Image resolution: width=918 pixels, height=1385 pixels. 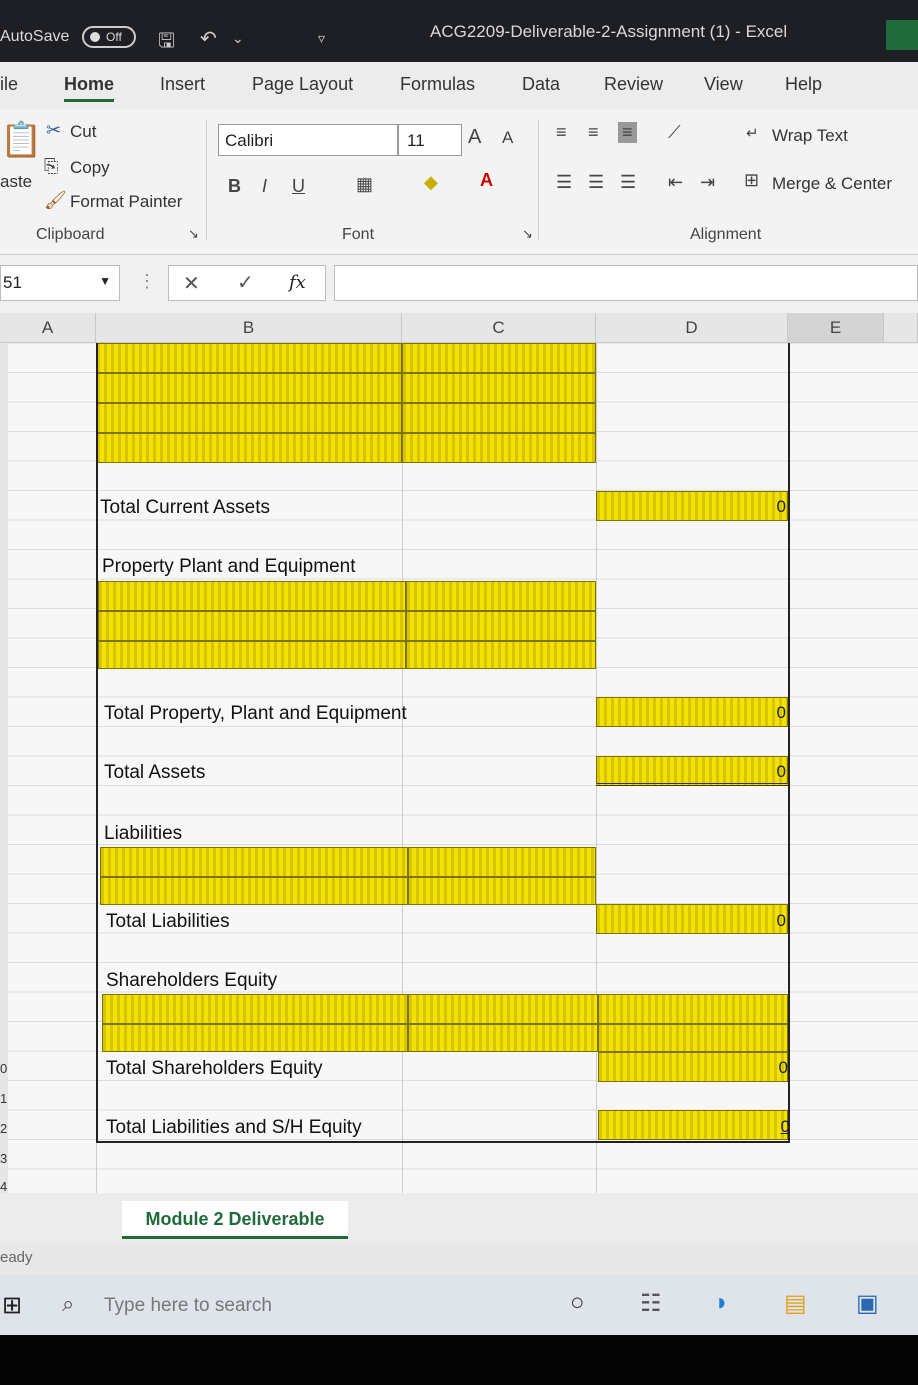 What do you see at coordinates (459, 1360) in the screenshot?
I see `screen-bezel` at bounding box center [459, 1360].